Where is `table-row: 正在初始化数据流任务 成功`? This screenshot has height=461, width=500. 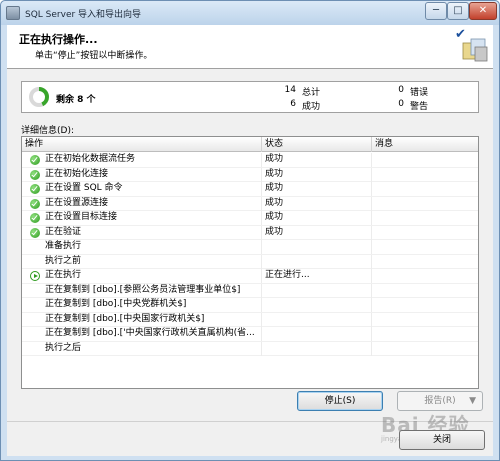 table-row: 正在初始化数据流任务 成功 is located at coordinates (250, 160).